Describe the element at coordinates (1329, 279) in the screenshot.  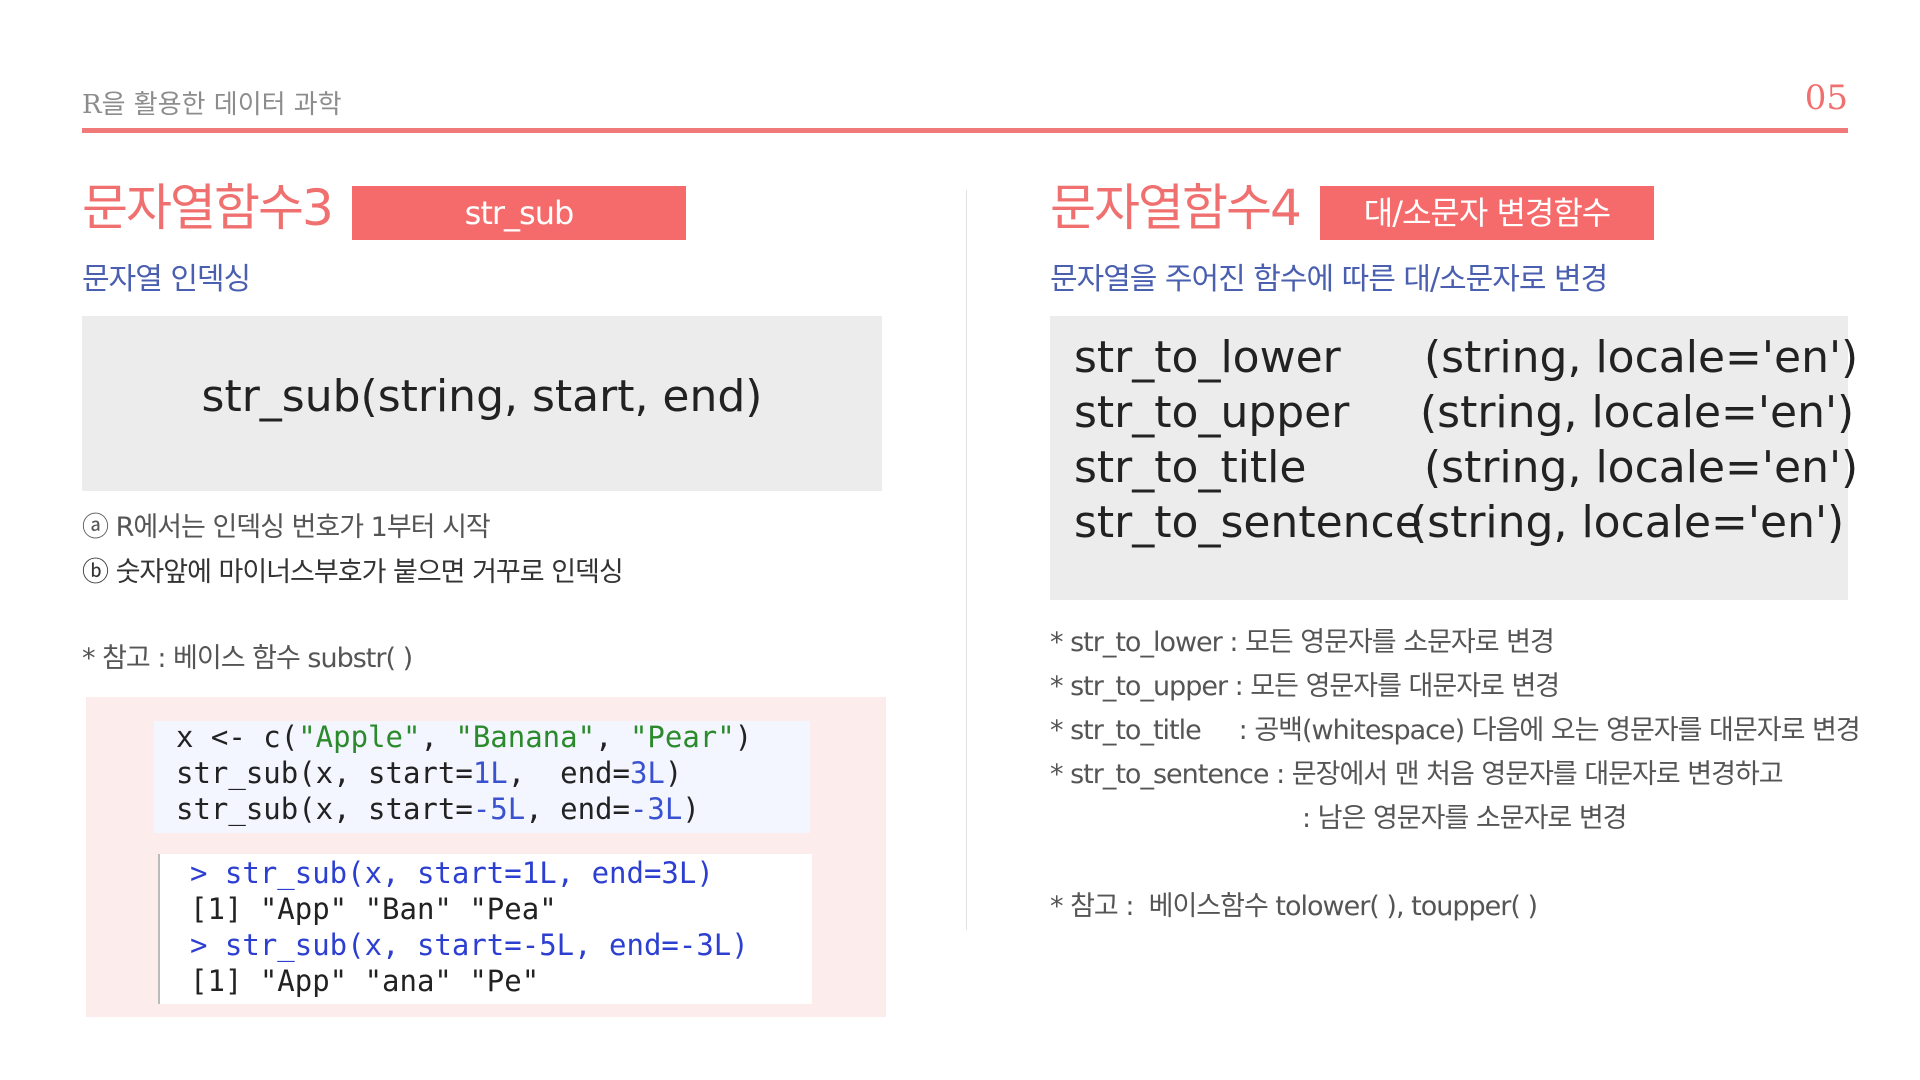
I see `section-subtitle-right: 문자열을 주어진 함수에 따른 대/소문자로 변경` at that location.